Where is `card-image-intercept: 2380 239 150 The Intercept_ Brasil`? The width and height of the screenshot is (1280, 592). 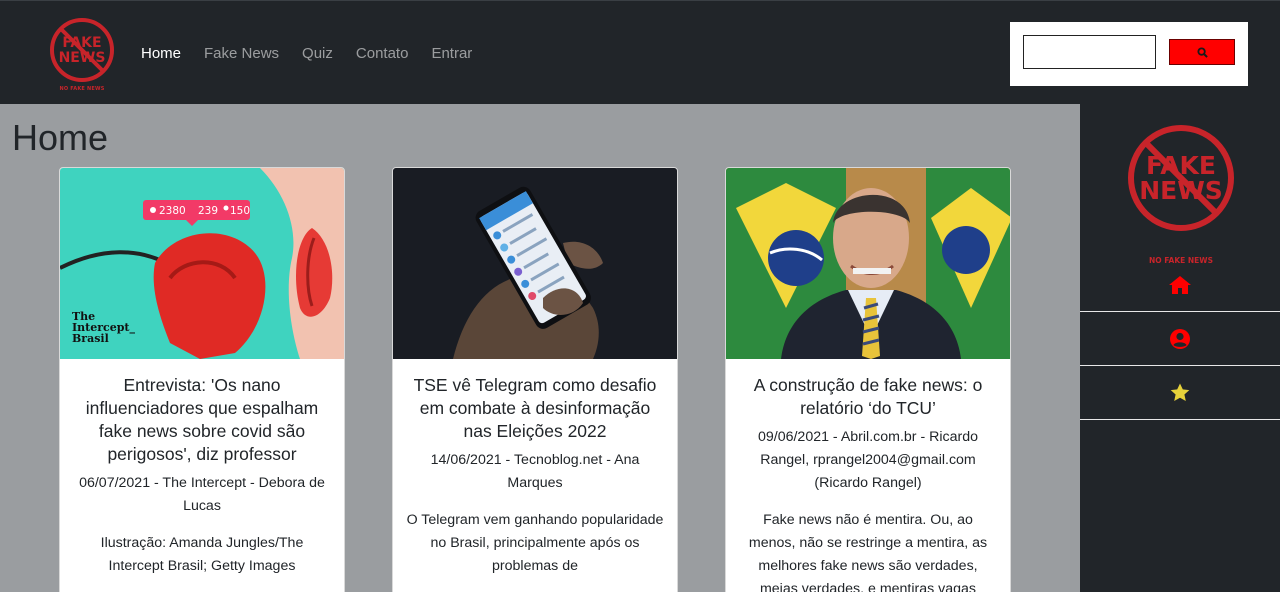
card-image-intercept: 2380 239 150 The Intercept_ Brasil is located at coordinates (202, 263).